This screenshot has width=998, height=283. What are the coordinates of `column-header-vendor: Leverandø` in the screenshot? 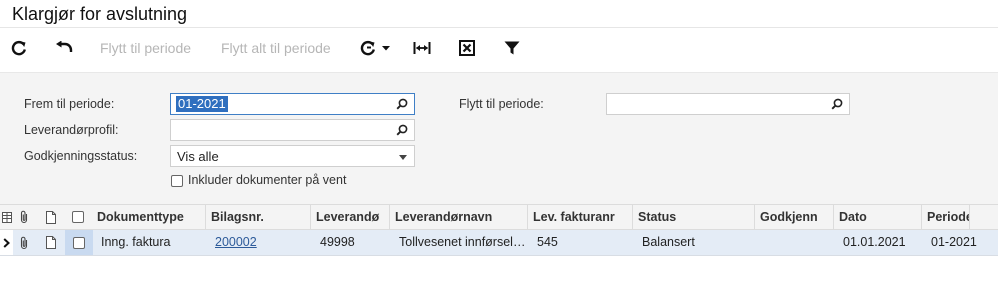 It's located at (350, 217).